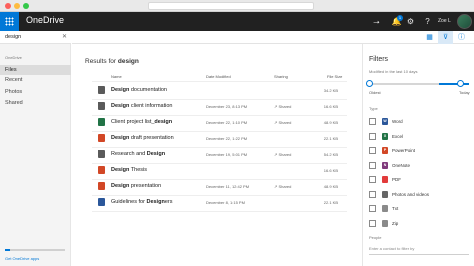 This screenshot has height=266, width=474. What do you see at coordinates (231, 6) in the screenshot?
I see `address-bar` at bounding box center [231, 6].